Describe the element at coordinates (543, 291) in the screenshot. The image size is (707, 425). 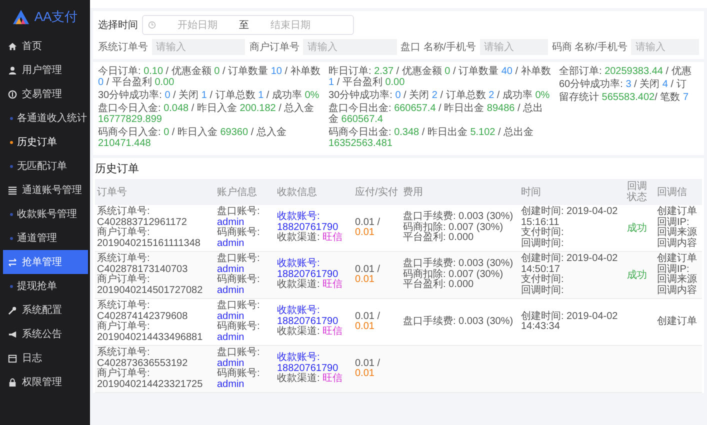
I see `time-text: 回调时间:` at that location.